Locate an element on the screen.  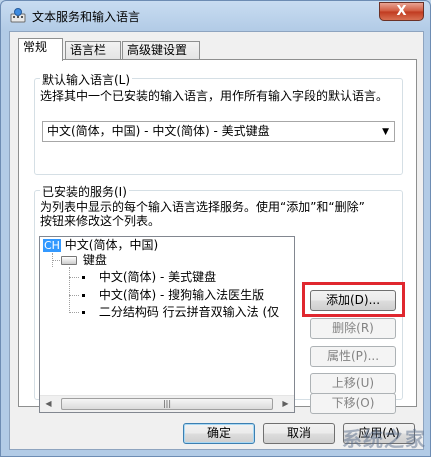
default-language-label: 默认输入语言(L) is located at coordinates (86, 79).